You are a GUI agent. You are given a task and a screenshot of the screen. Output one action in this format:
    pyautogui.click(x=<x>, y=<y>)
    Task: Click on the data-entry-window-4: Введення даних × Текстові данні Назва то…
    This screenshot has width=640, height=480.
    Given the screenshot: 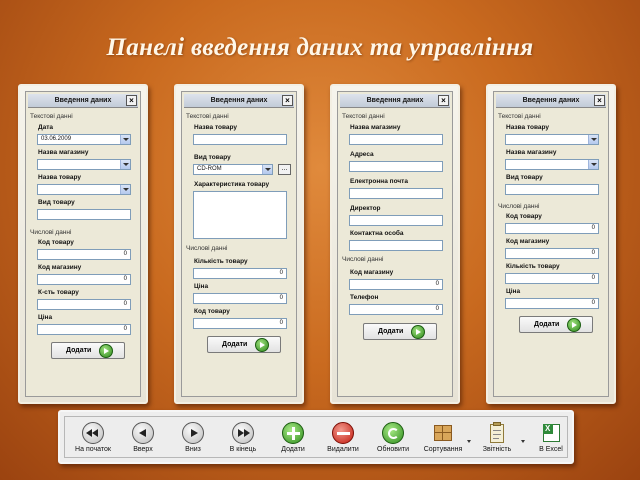 What is the action you would take?
    pyautogui.click(x=551, y=244)
    